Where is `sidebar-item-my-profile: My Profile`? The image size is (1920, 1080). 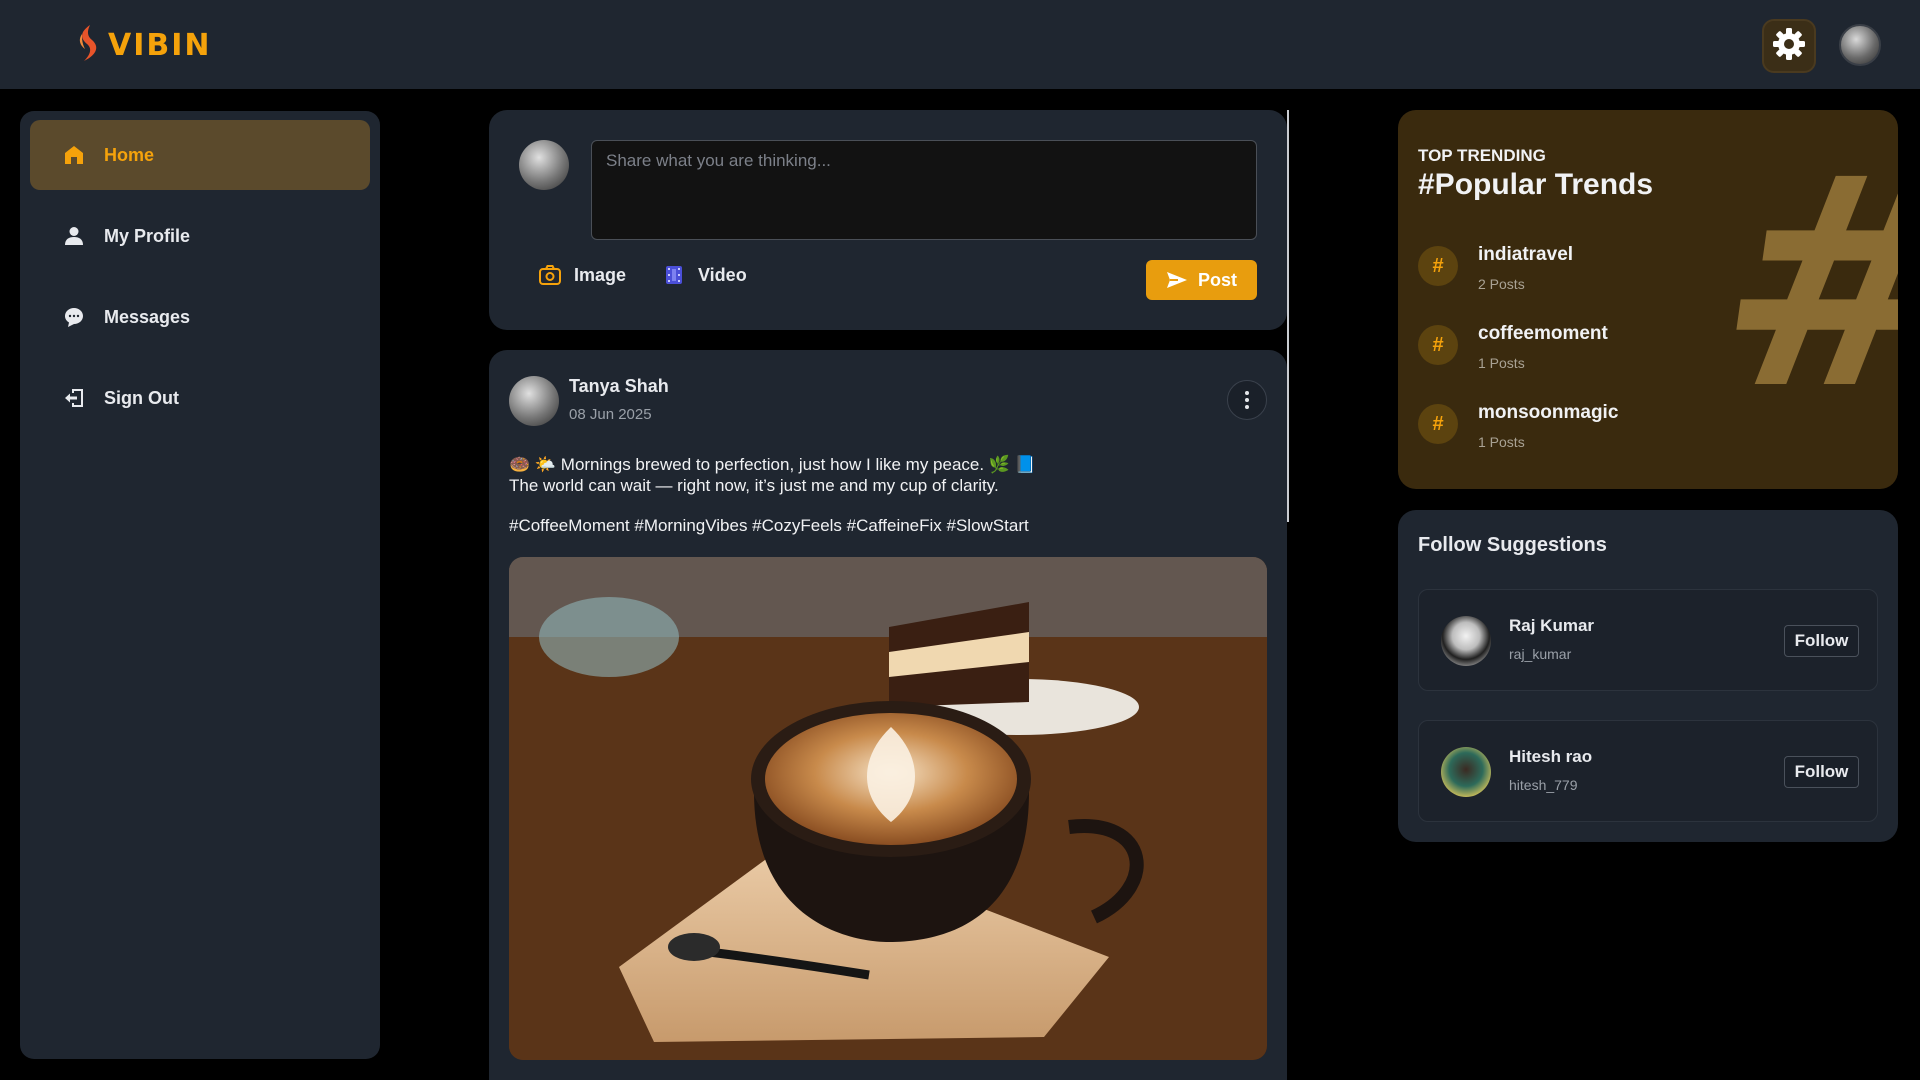
sidebar-item-my-profile: My Profile is located at coordinates (200, 236).